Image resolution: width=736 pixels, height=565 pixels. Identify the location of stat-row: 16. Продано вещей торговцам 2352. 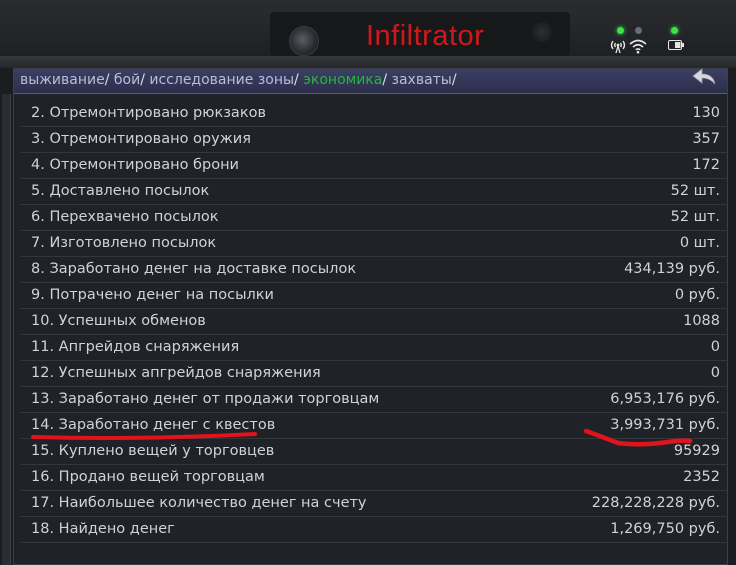
(374, 478).